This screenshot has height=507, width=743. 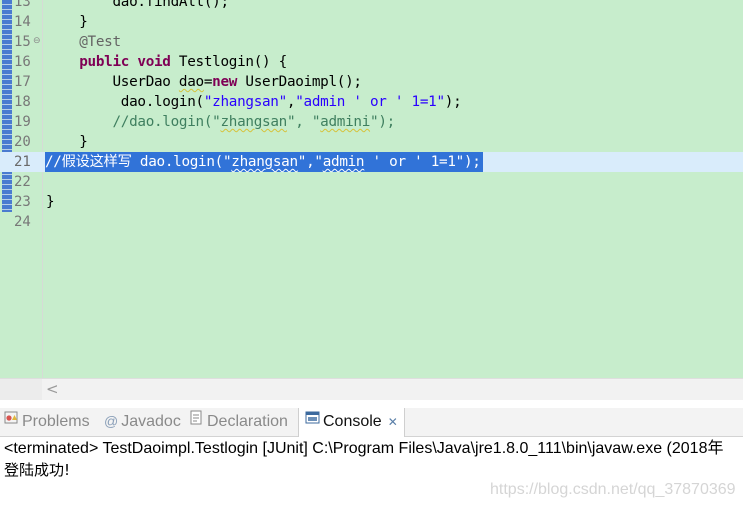 I want to click on tab-label: Console, so click(x=352, y=422).